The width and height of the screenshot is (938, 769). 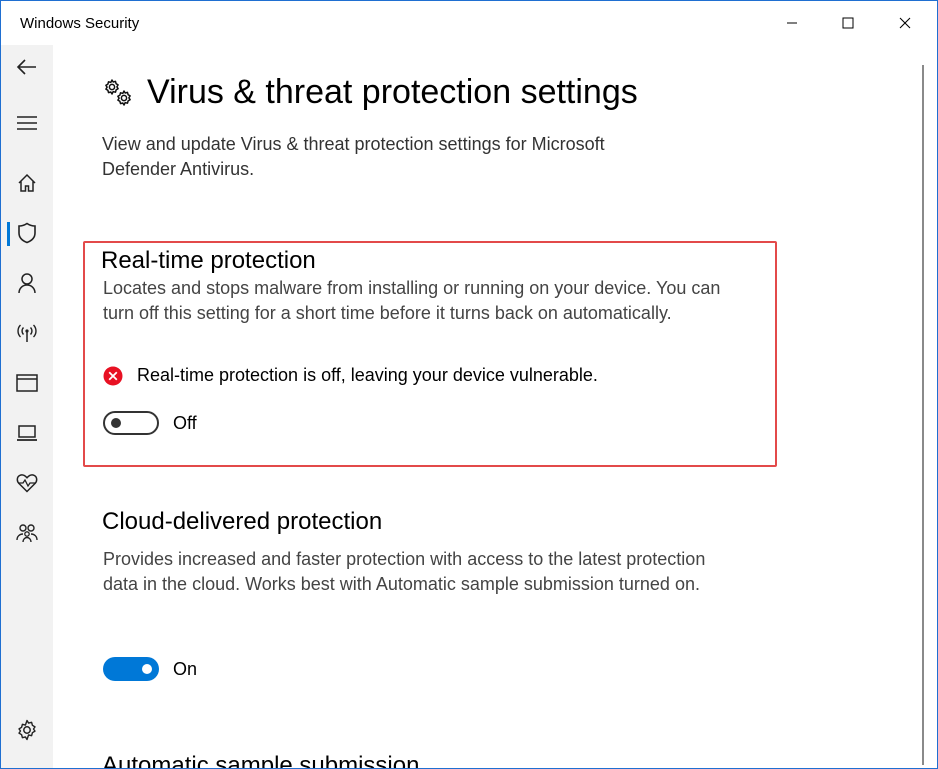 I want to click on nav-item-app-browser-control, so click(x=27, y=383).